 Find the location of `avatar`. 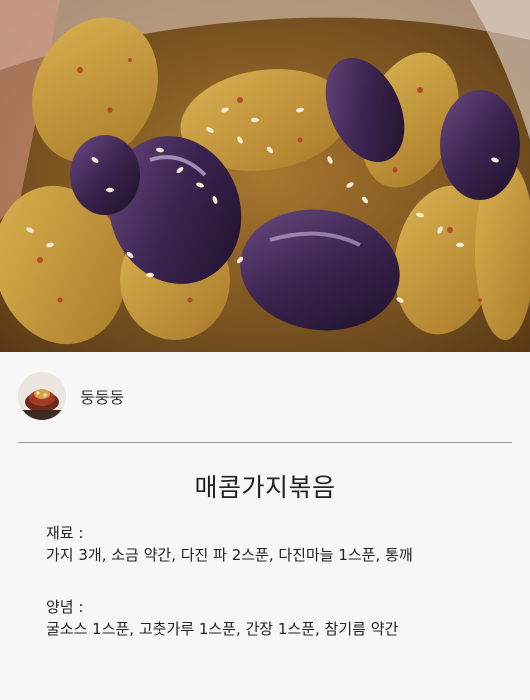

avatar is located at coordinates (42, 396).